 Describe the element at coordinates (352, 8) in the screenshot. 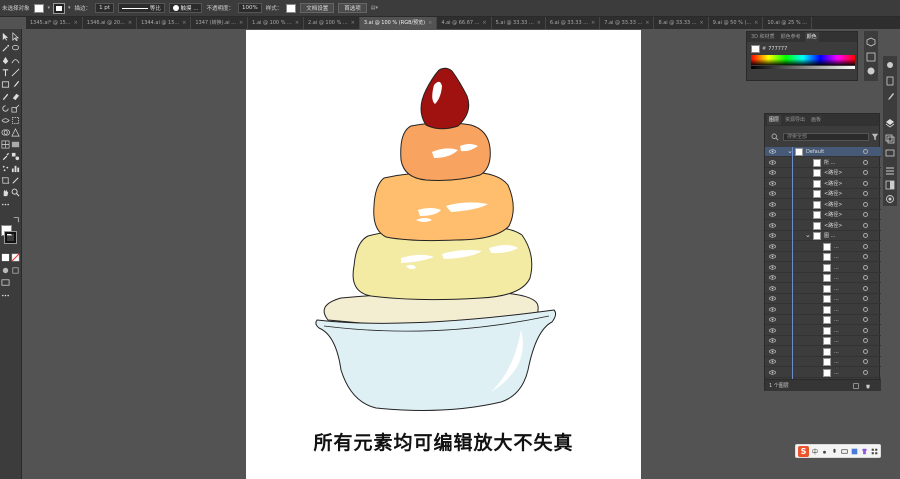

I see `preferences-button: 首选项` at that location.